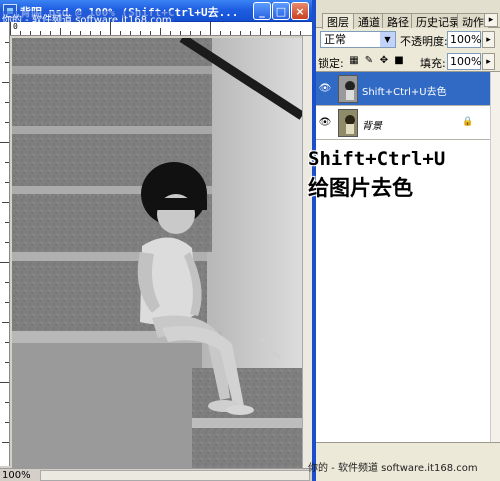  I want to click on tab-channels: 通道, so click(369, 21).